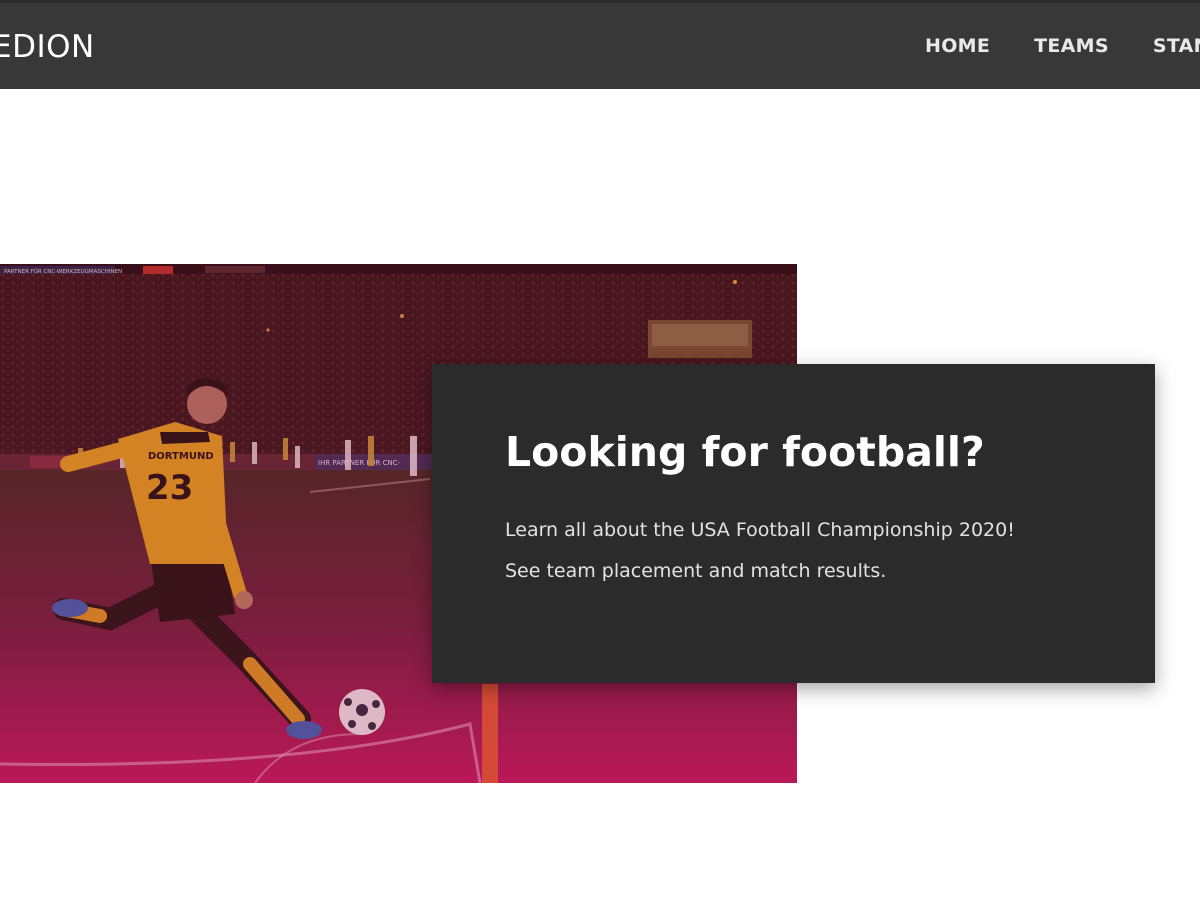 This screenshot has width=1200, height=900. I want to click on main-nav: HOME TEAMS STAN, so click(1062, 46).